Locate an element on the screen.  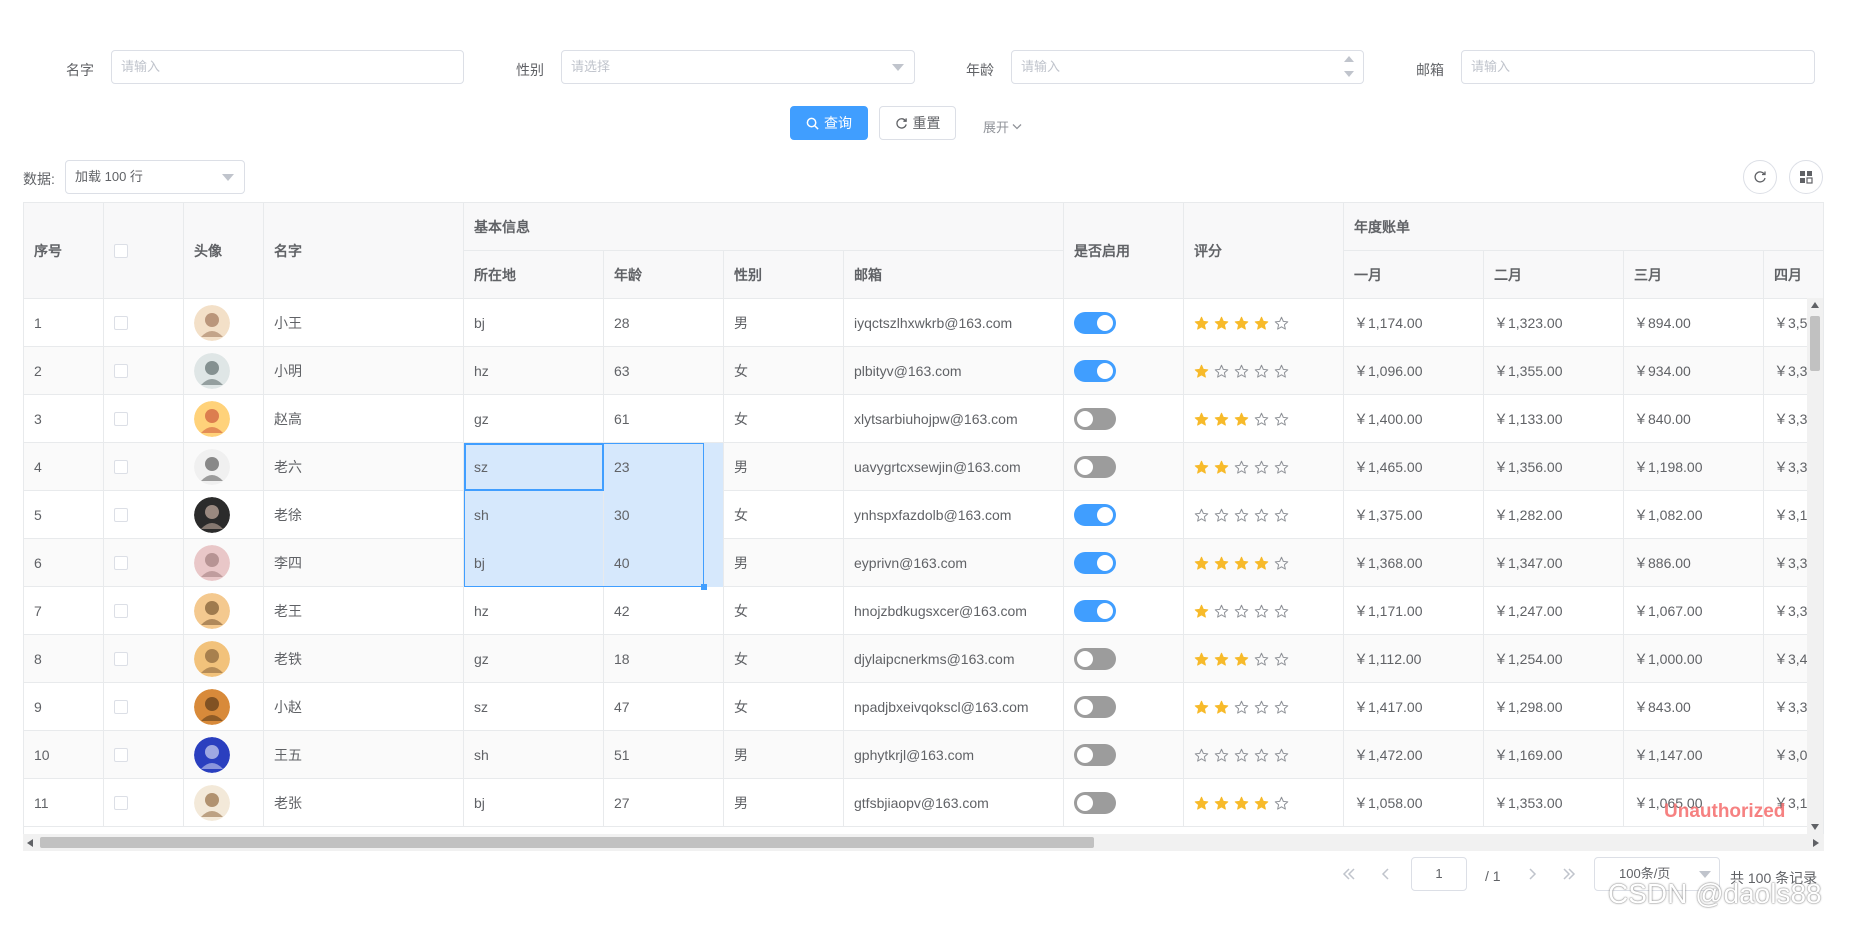
vertical-scroll-thumb is located at coordinates (1815, 343).